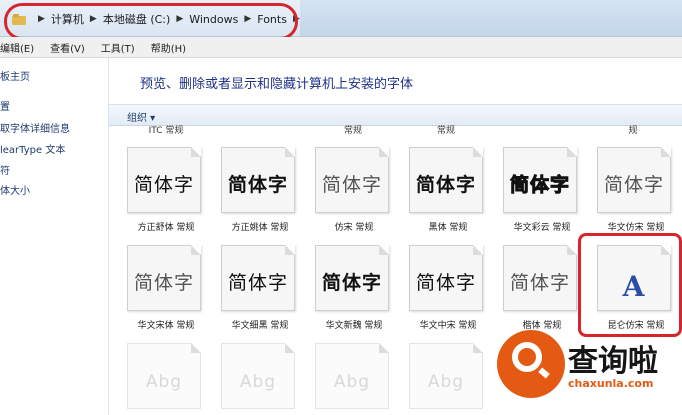 The height and width of the screenshot is (415, 682). What do you see at coordinates (166, 131) in the screenshot?
I see `font-label-partial: ITC 常规` at bounding box center [166, 131].